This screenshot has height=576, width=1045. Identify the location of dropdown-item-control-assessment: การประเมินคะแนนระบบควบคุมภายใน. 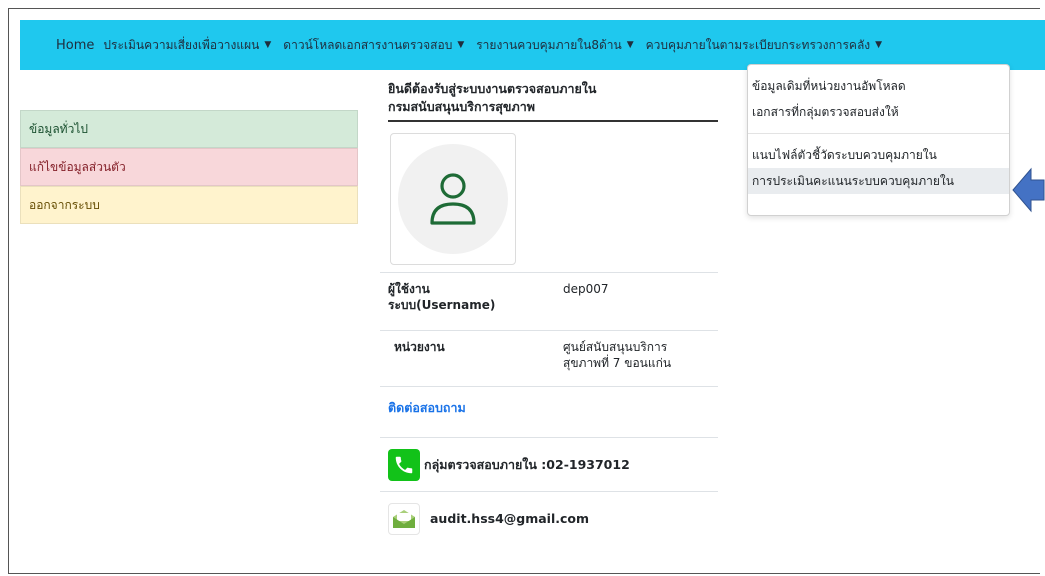
(878, 181).